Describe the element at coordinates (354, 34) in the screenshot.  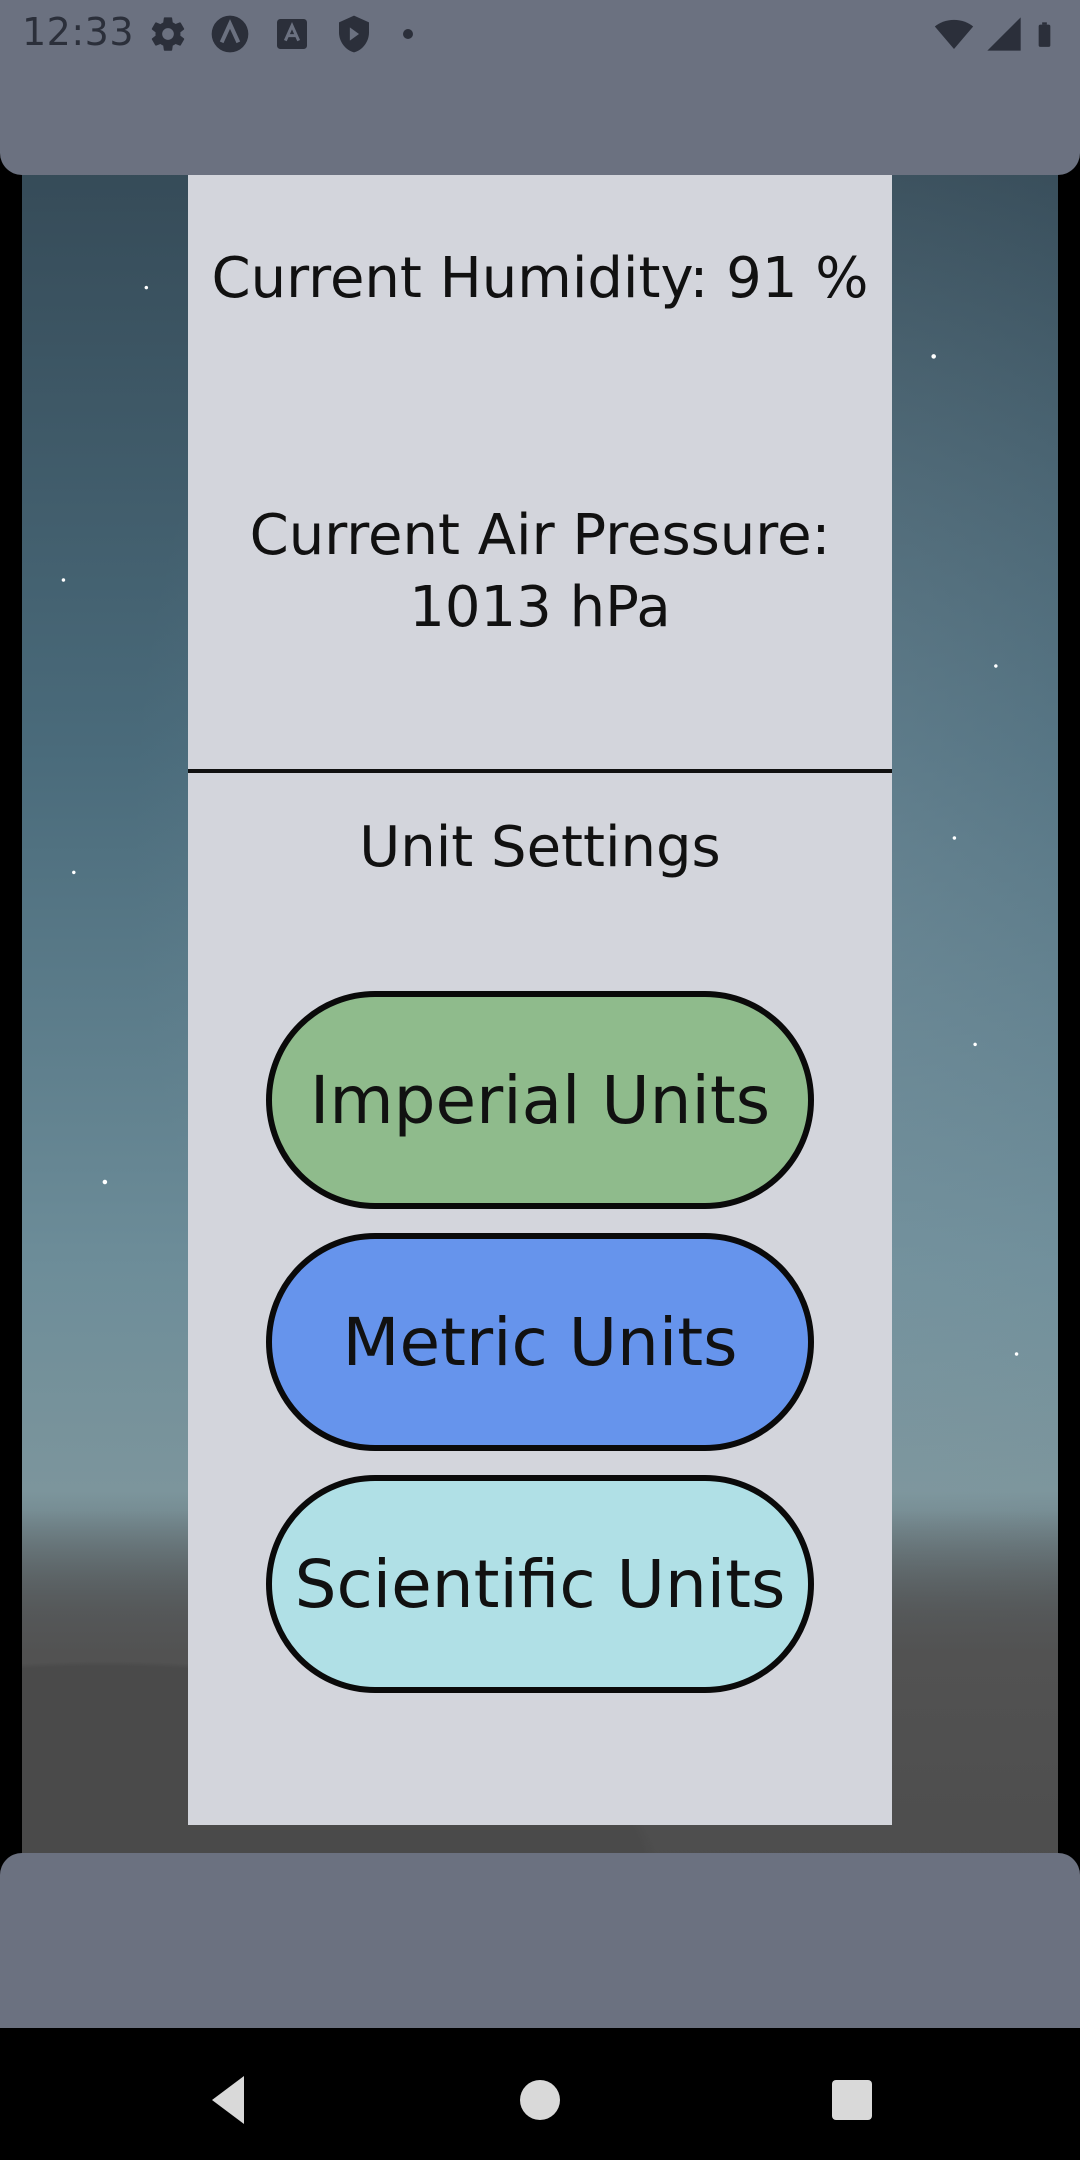
I see `shield-icon` at that location.